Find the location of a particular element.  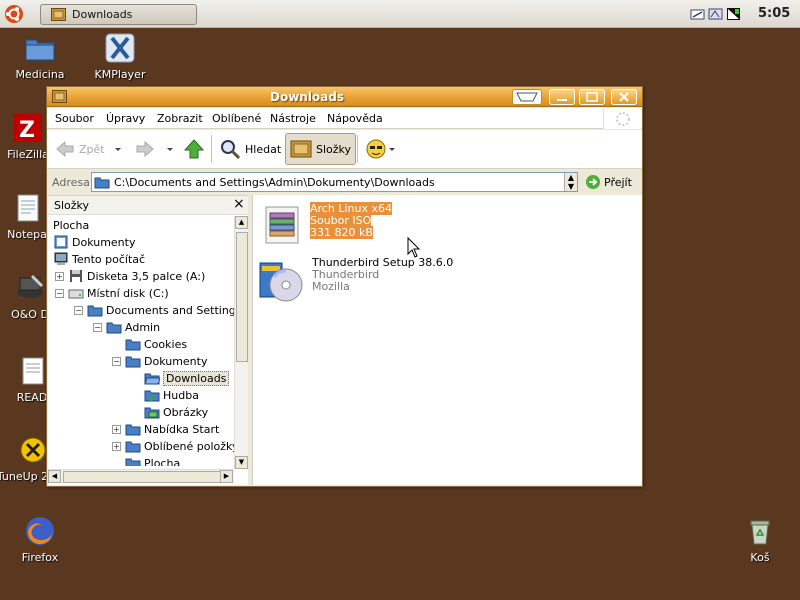

forward-arrow-icon is located at coordinates (145, 149).